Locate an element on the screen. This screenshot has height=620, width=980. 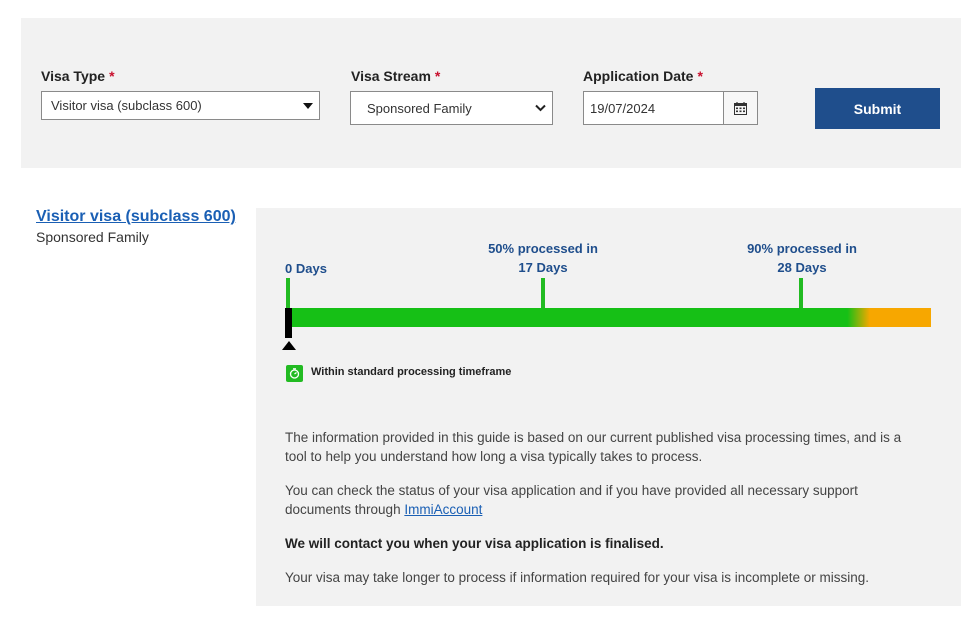
visa-type-value: Visitor visa (subclass 600) is located at coordinates (126, 105).